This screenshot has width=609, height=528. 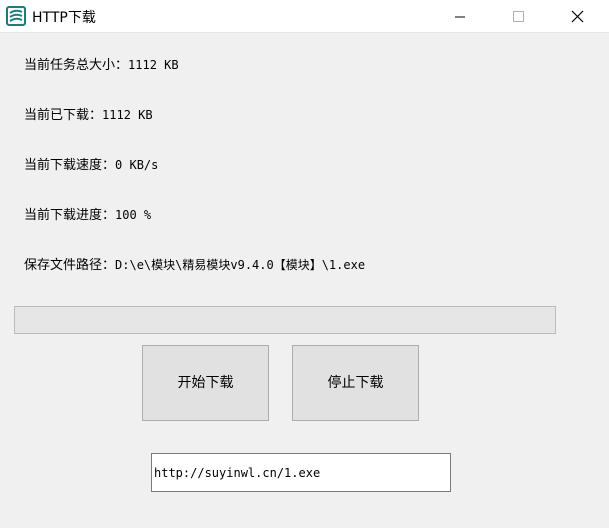 What do you see at coordinates (63, 115) in the screenshot?
I see `downloaded-label: 当前已下载：` at bounding box center [63, 115].